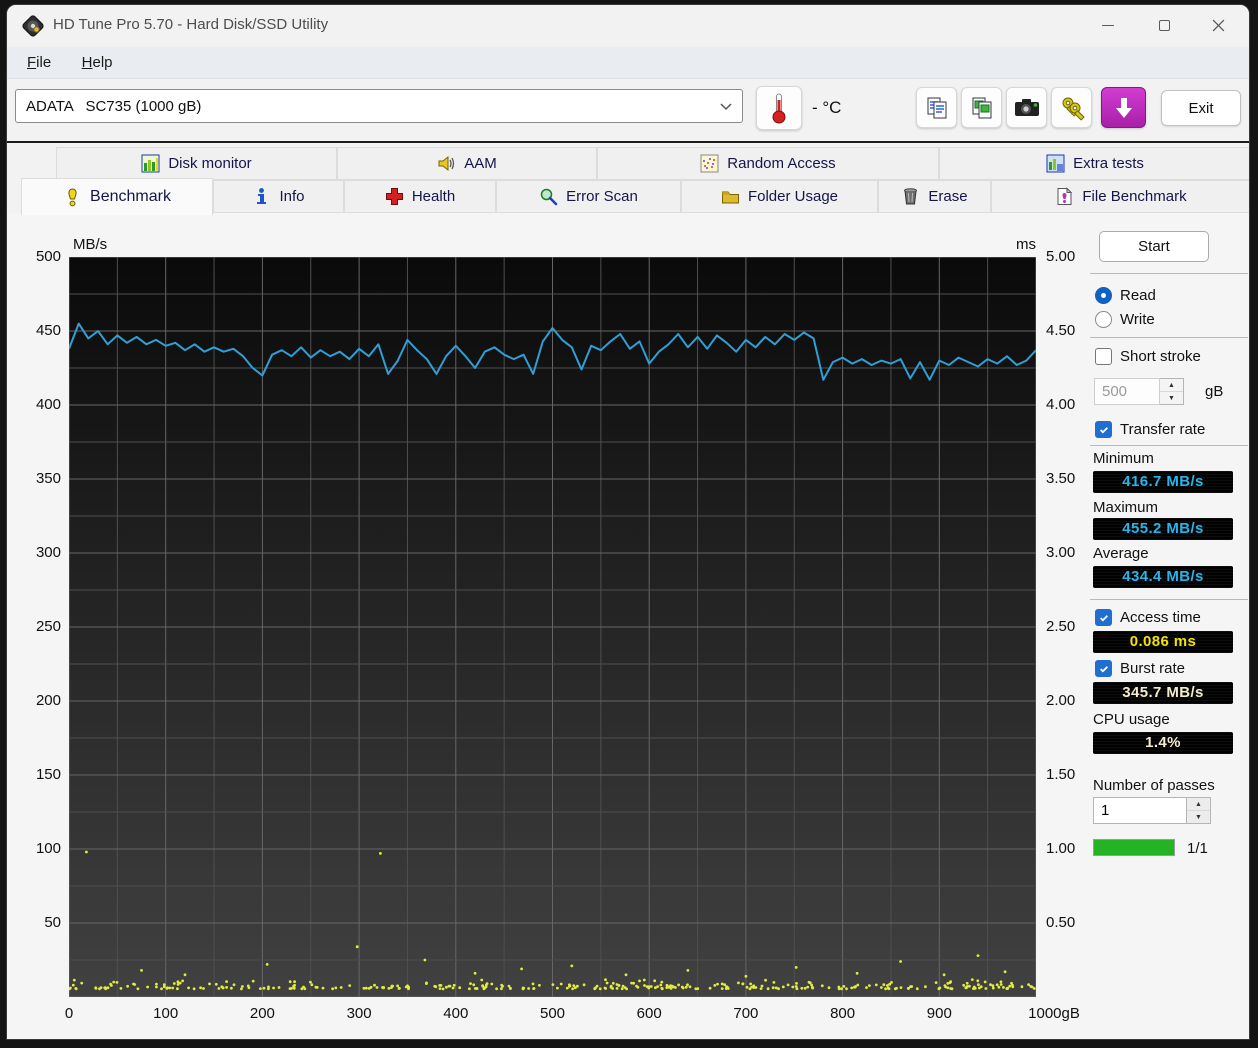 This screenshot has width=1258, height=1048. I want to click on write-radio, so click(1103, 319).